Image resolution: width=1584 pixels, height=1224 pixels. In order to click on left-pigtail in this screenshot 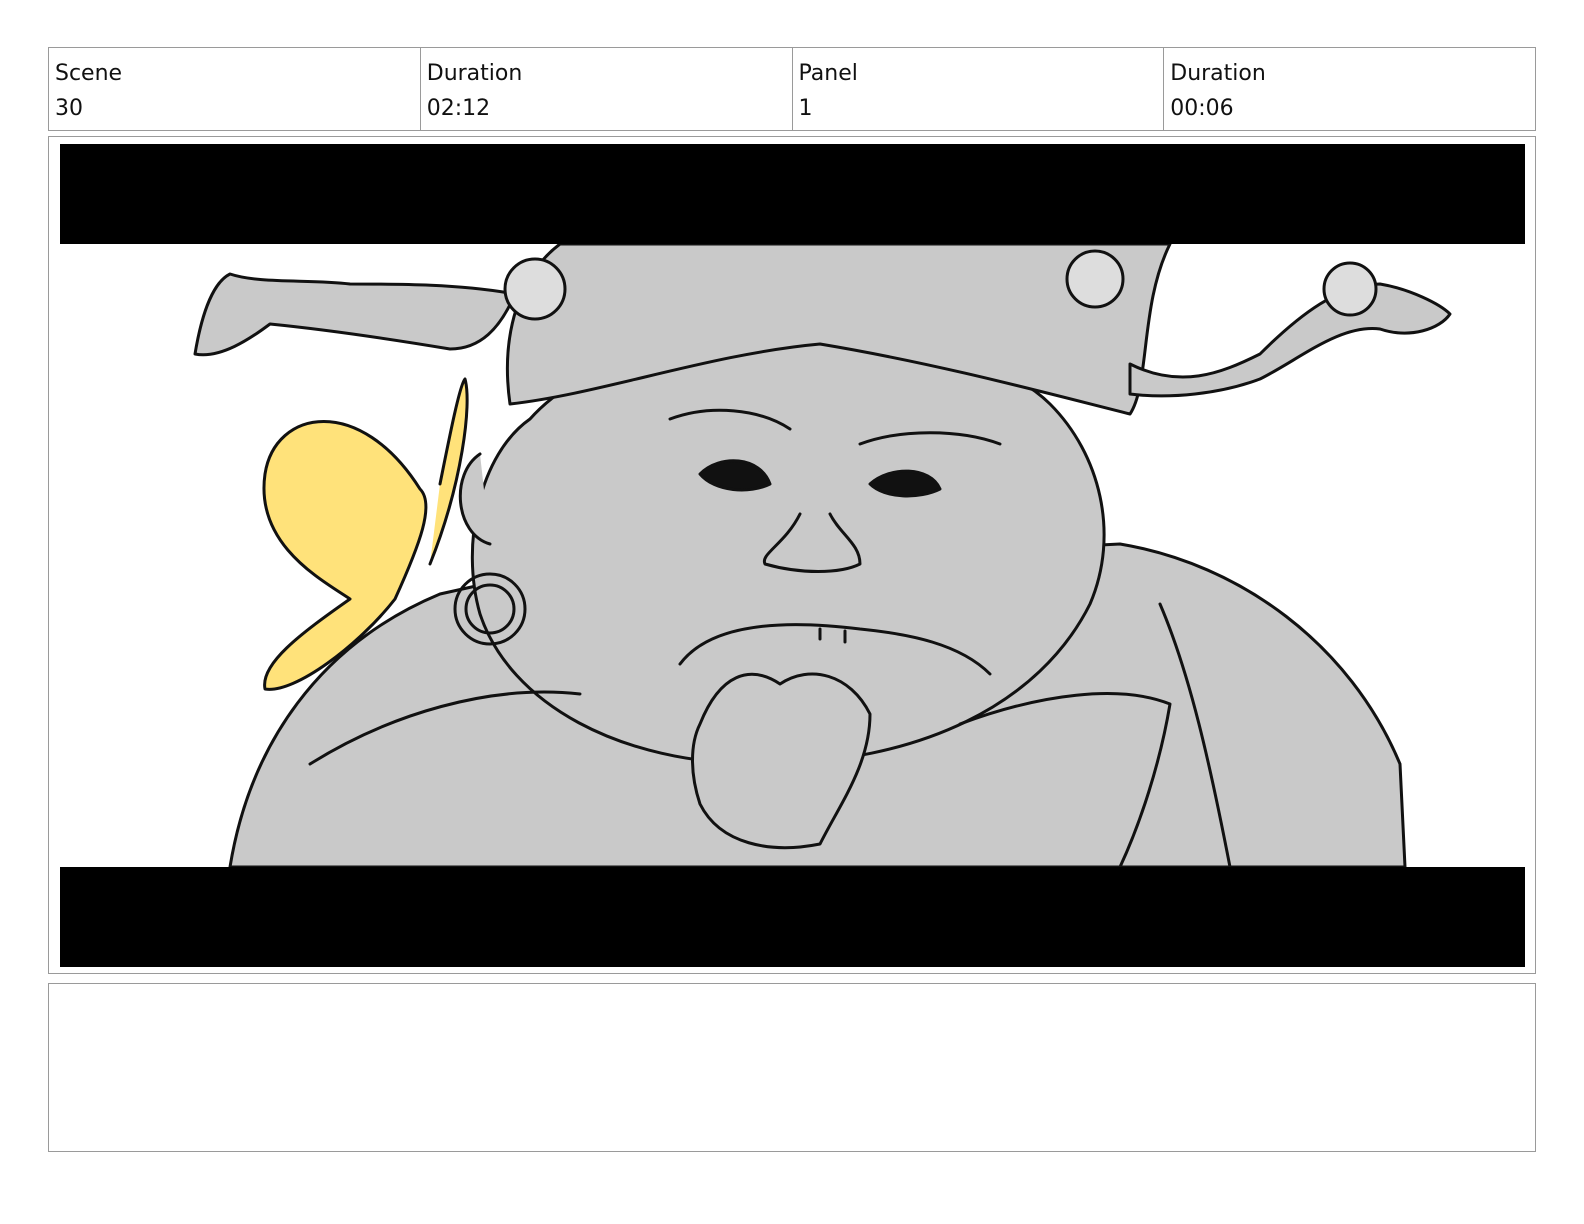, I will do `click(355, 314)`.